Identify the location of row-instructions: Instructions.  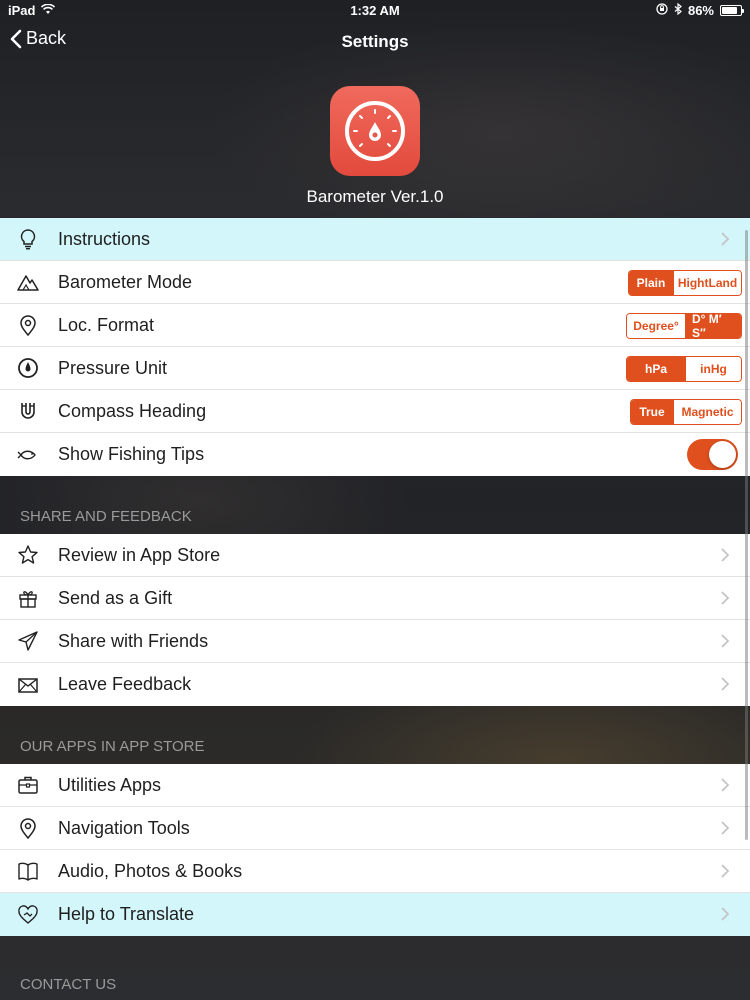
(375, 239).